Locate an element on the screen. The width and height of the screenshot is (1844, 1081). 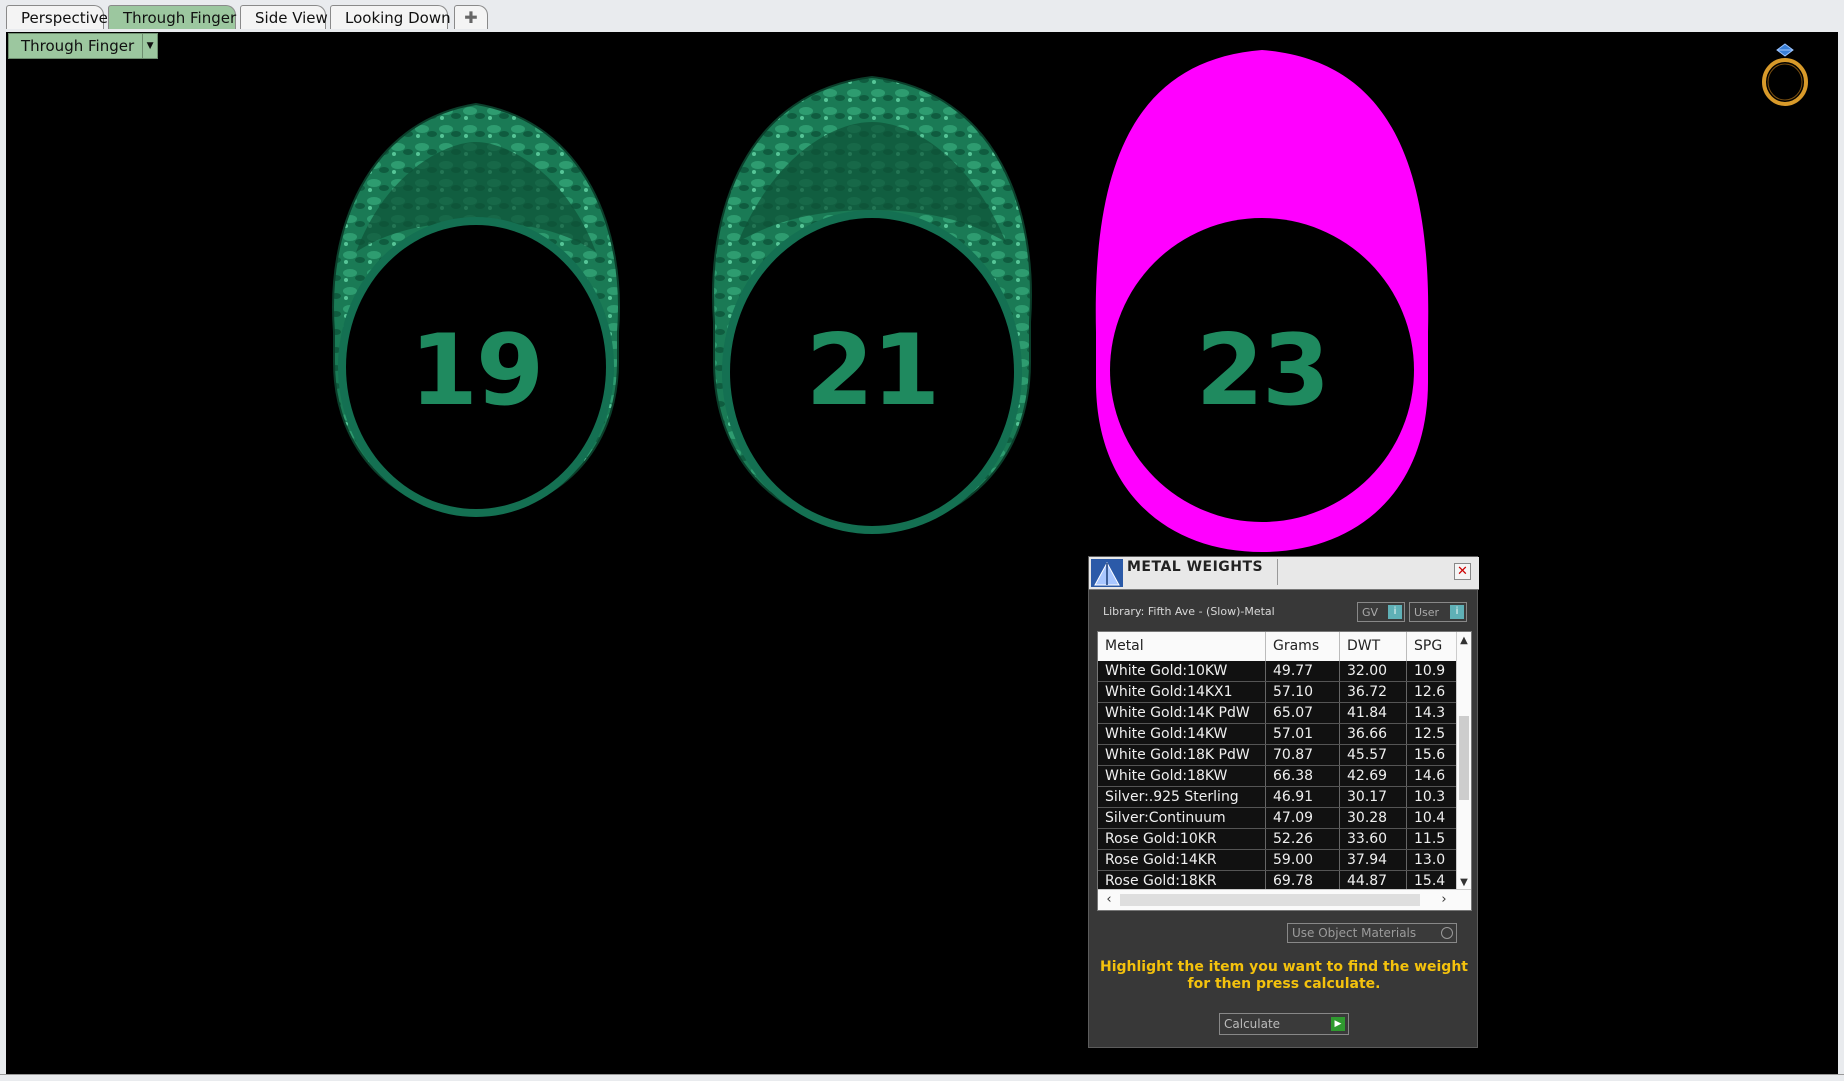
table-row: White Gold:18KW 66.38 42.69 14.6 is located at coordinates (1278, 776).